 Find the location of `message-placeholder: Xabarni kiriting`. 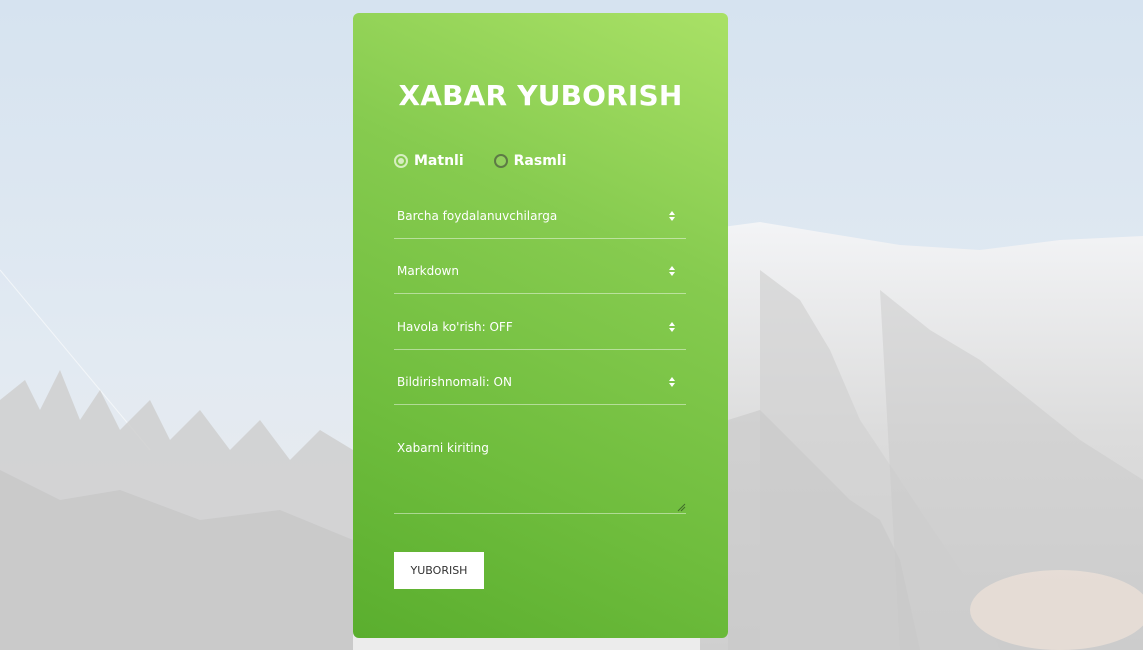

message-placeholder: Xabarni kiriting is located at coordinates (443, 448).